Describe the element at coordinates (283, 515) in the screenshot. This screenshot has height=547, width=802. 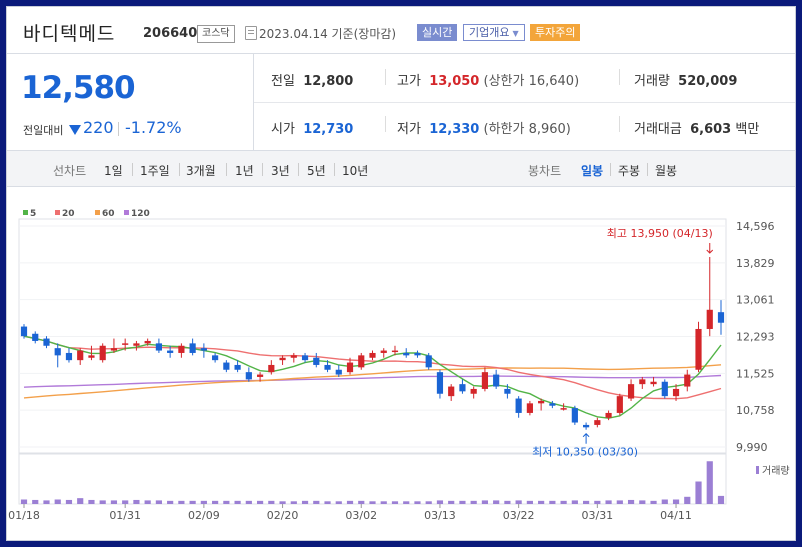
I see `x-tick-label: 02/20` at that location.